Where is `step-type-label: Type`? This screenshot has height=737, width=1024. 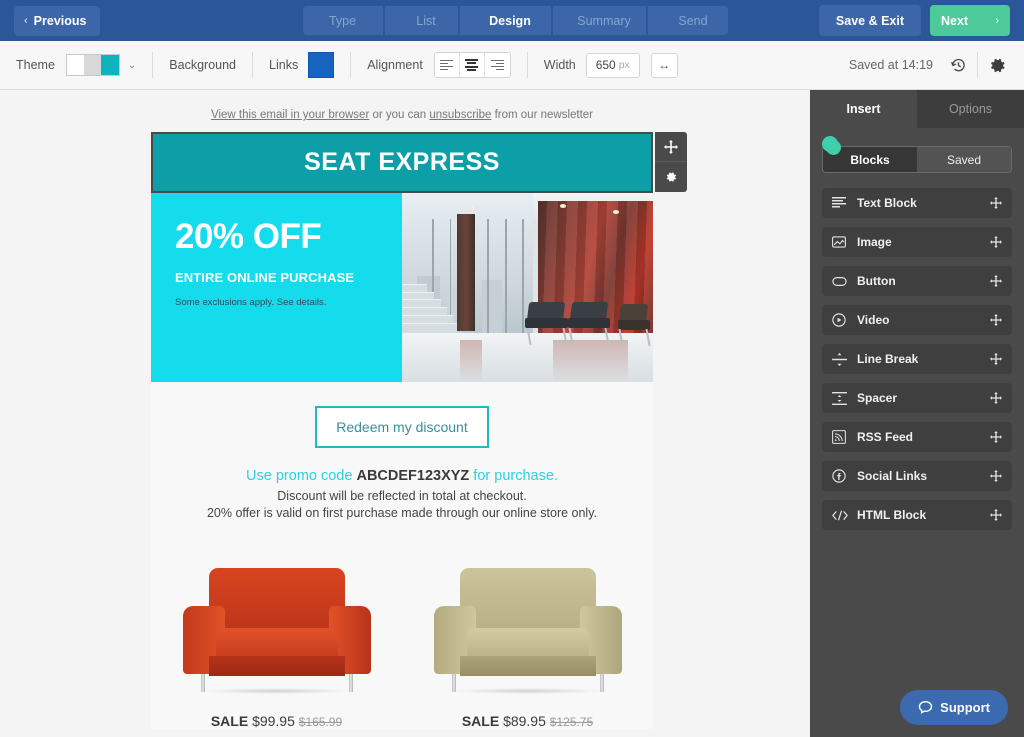
step-type-label: Type is located at coordinates (342, 20).